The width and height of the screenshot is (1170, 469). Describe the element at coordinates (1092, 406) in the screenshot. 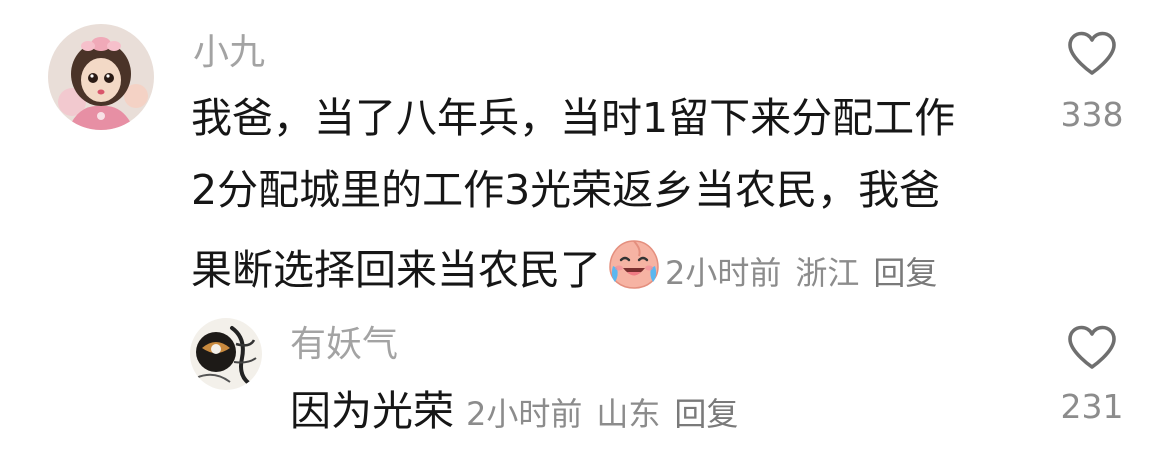

I see `like-count: 231` at that location.